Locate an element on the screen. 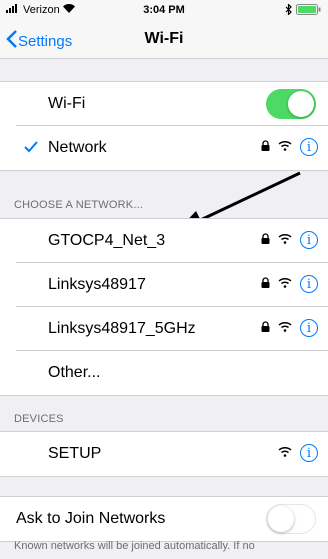  device-icons: i is located at coordinates (298, 453).